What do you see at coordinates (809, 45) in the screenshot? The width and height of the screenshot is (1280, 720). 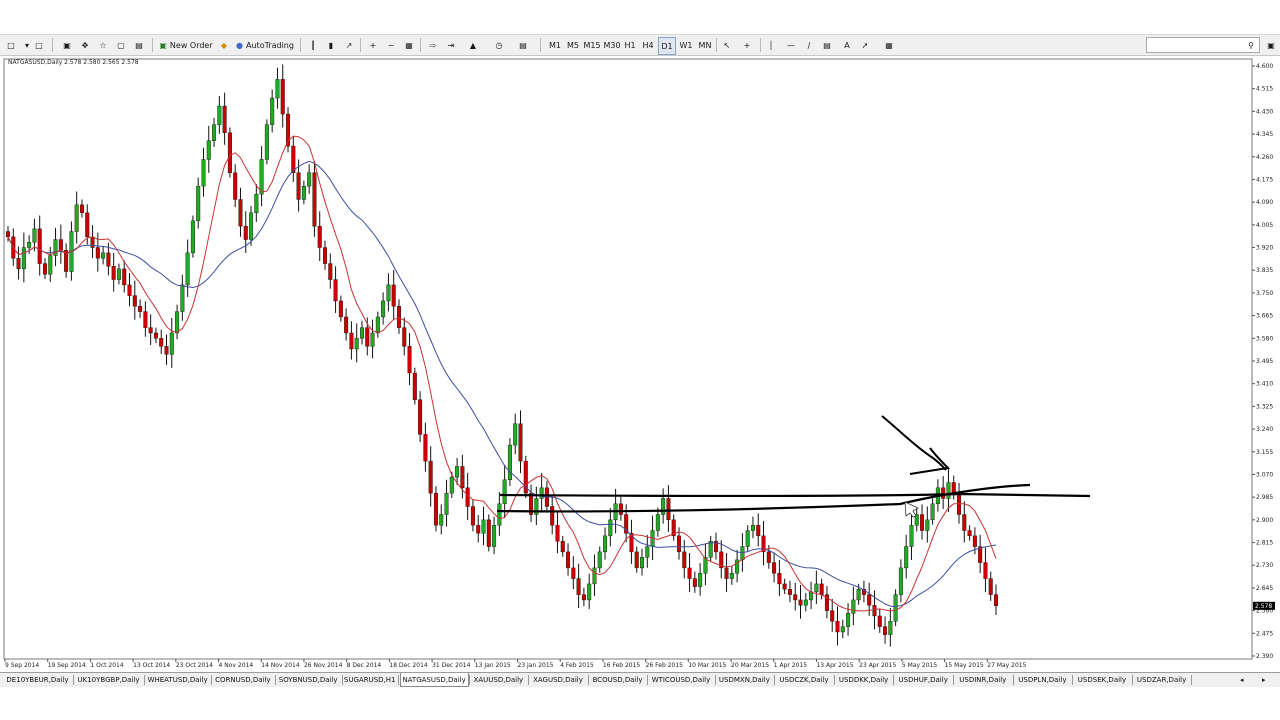 I see `trendline-icon: ∕` at bounding box center [809, 45].